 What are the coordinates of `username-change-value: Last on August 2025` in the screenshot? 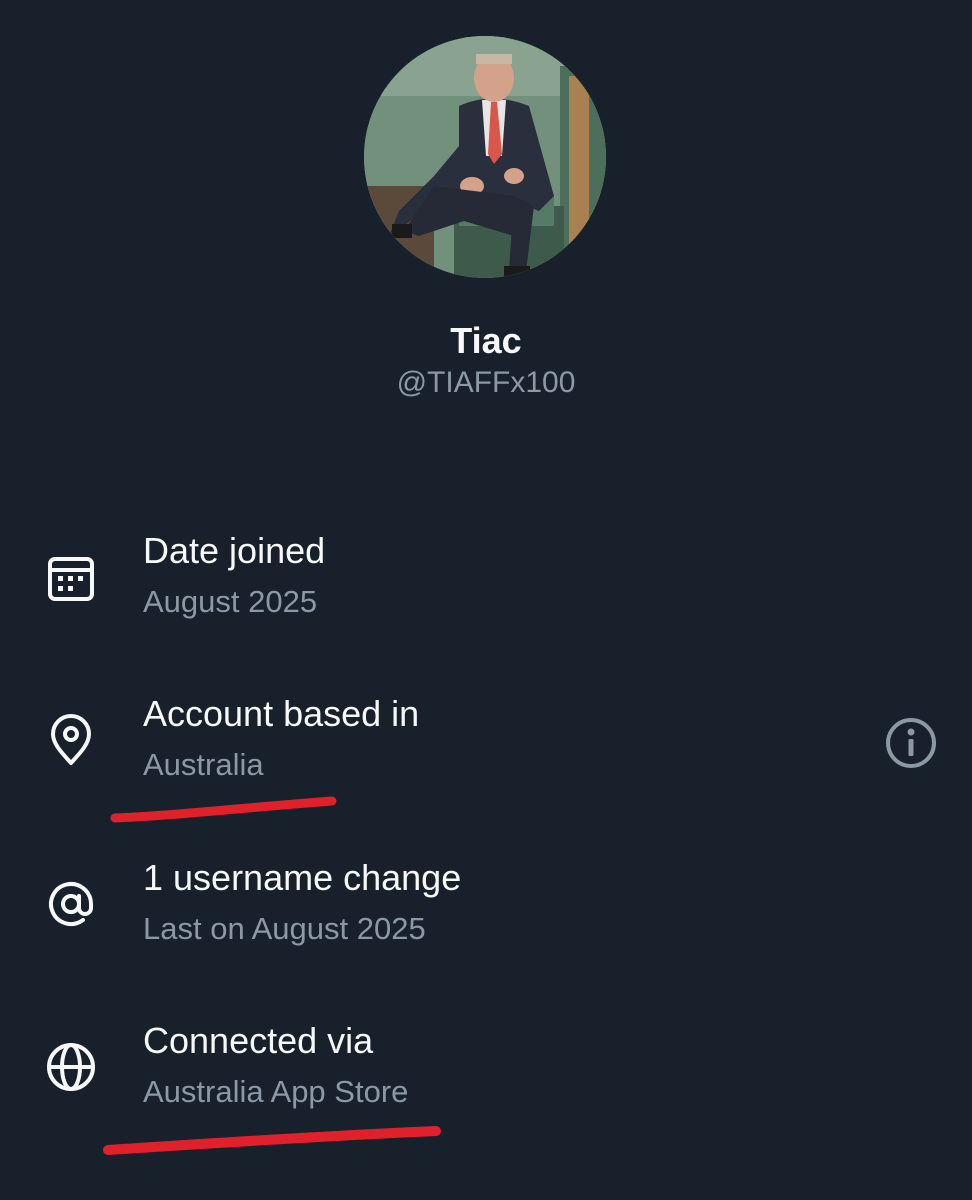 It's located at (284, 928).